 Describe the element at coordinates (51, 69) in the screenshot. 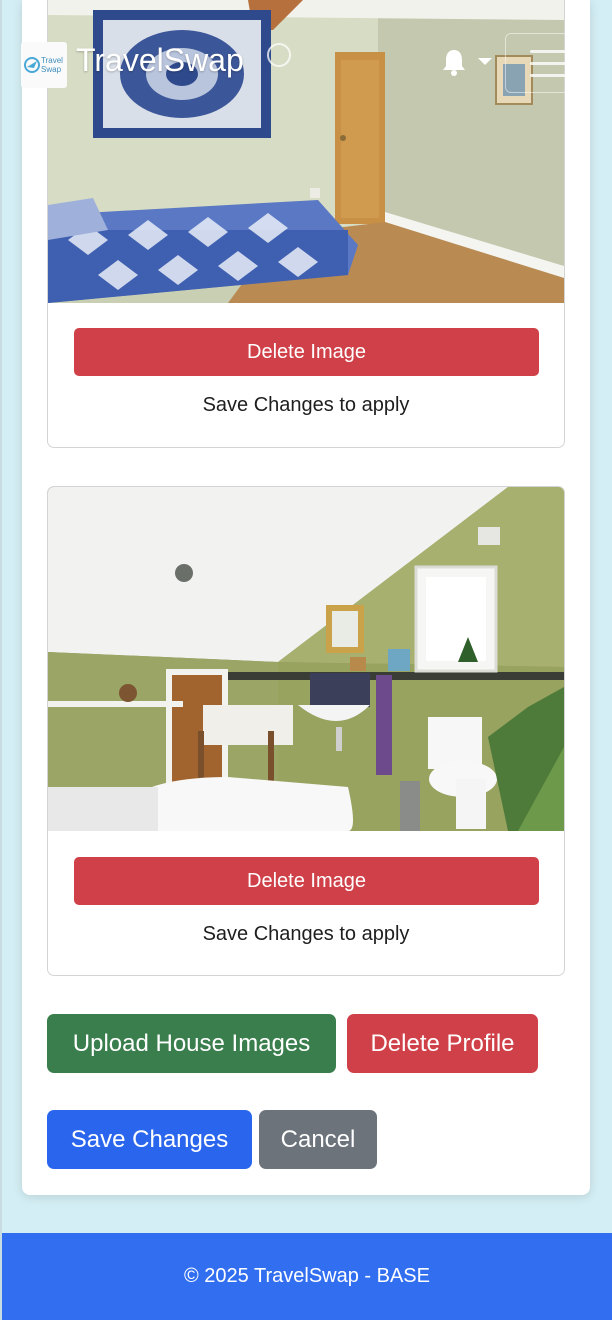

I see `logo-text-line2: Swap` at that location.